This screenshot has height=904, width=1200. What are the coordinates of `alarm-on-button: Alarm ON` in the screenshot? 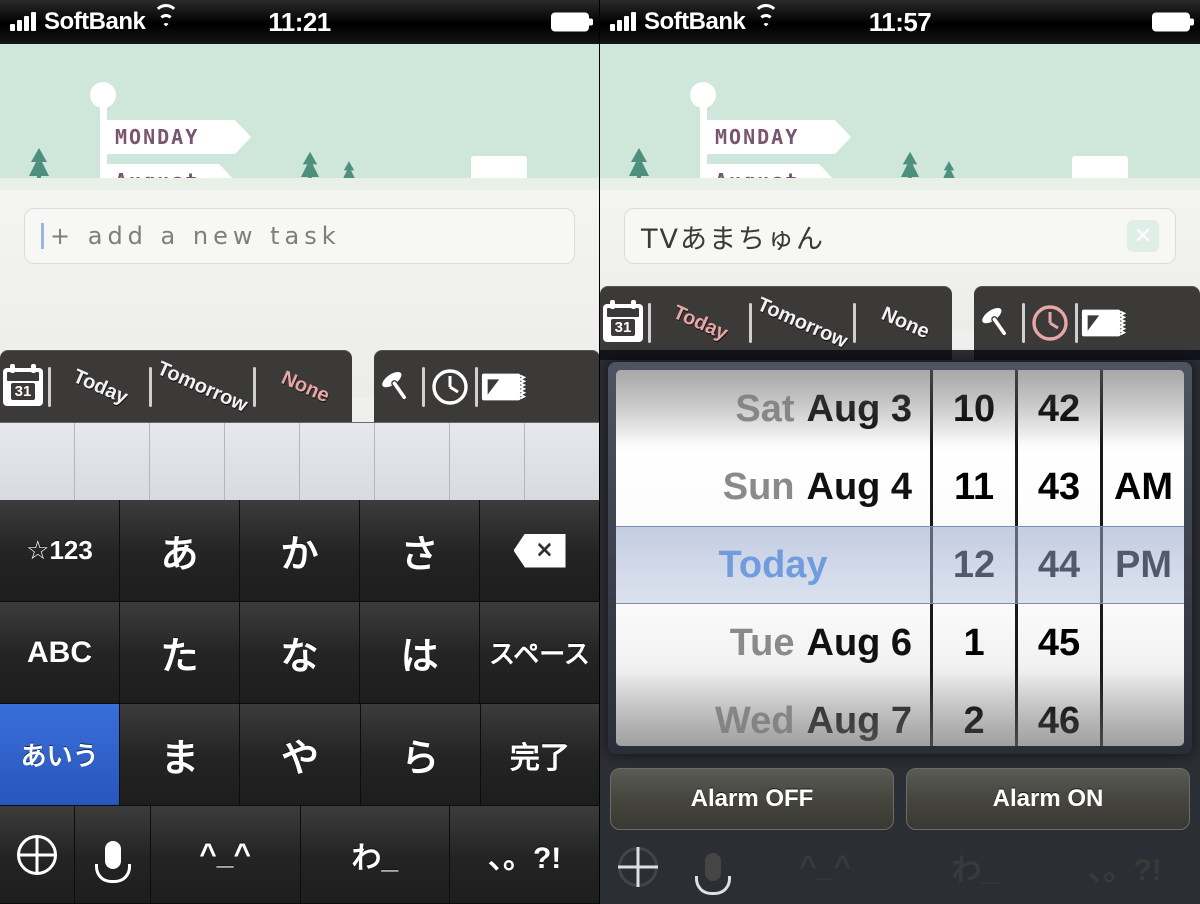 It's located at (1048, 799).